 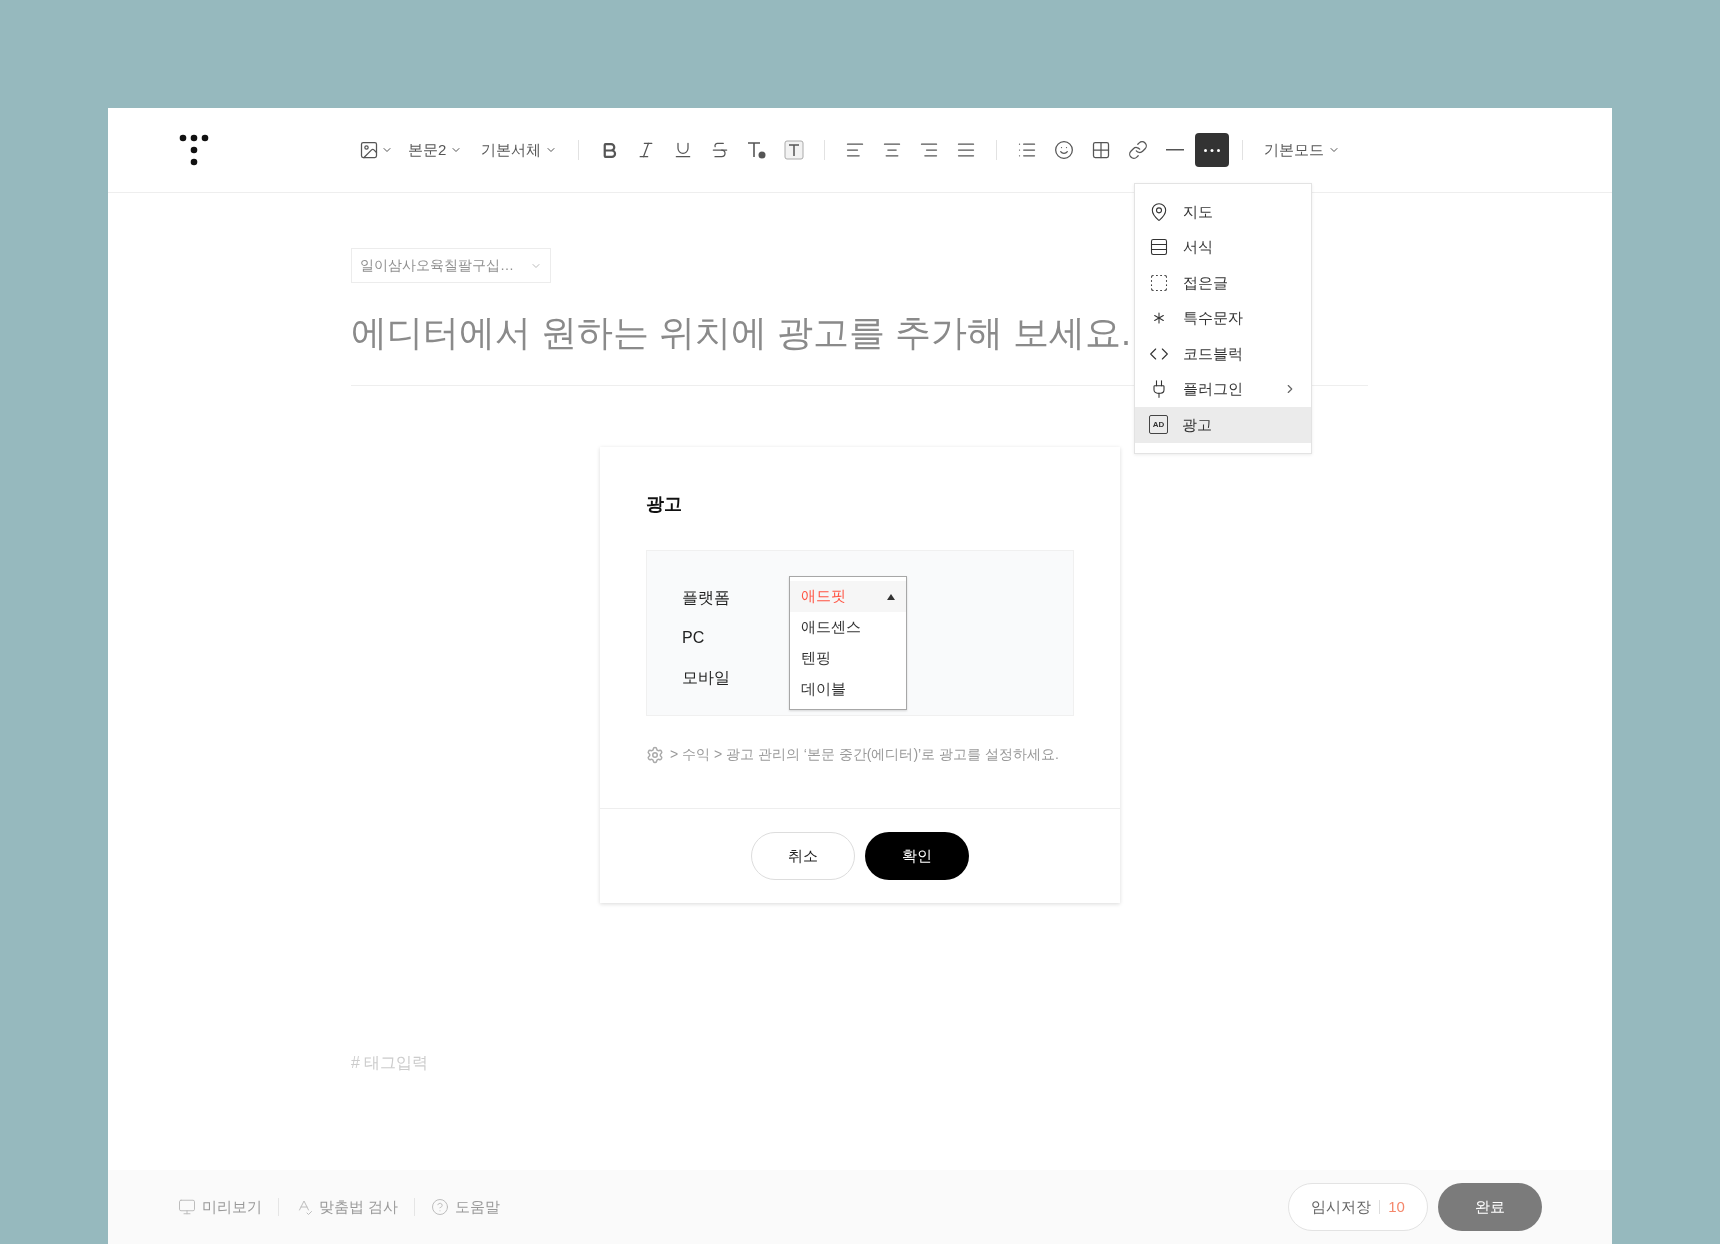 What do you see at coordinates (664, 504) in the screenshot?
I see `dialog-title: 광고` at bounding box center [664, 504].